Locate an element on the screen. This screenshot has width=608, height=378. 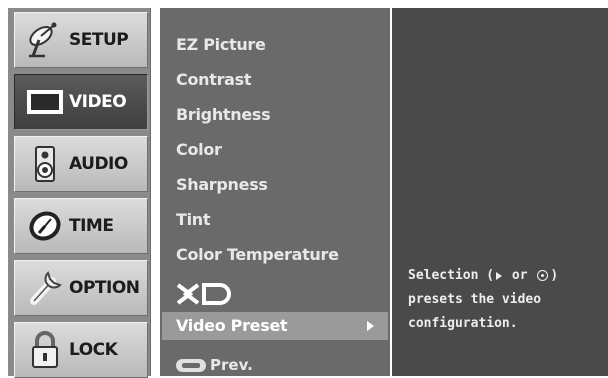
category-setup: SETUP is located at coordinates (81, 40).